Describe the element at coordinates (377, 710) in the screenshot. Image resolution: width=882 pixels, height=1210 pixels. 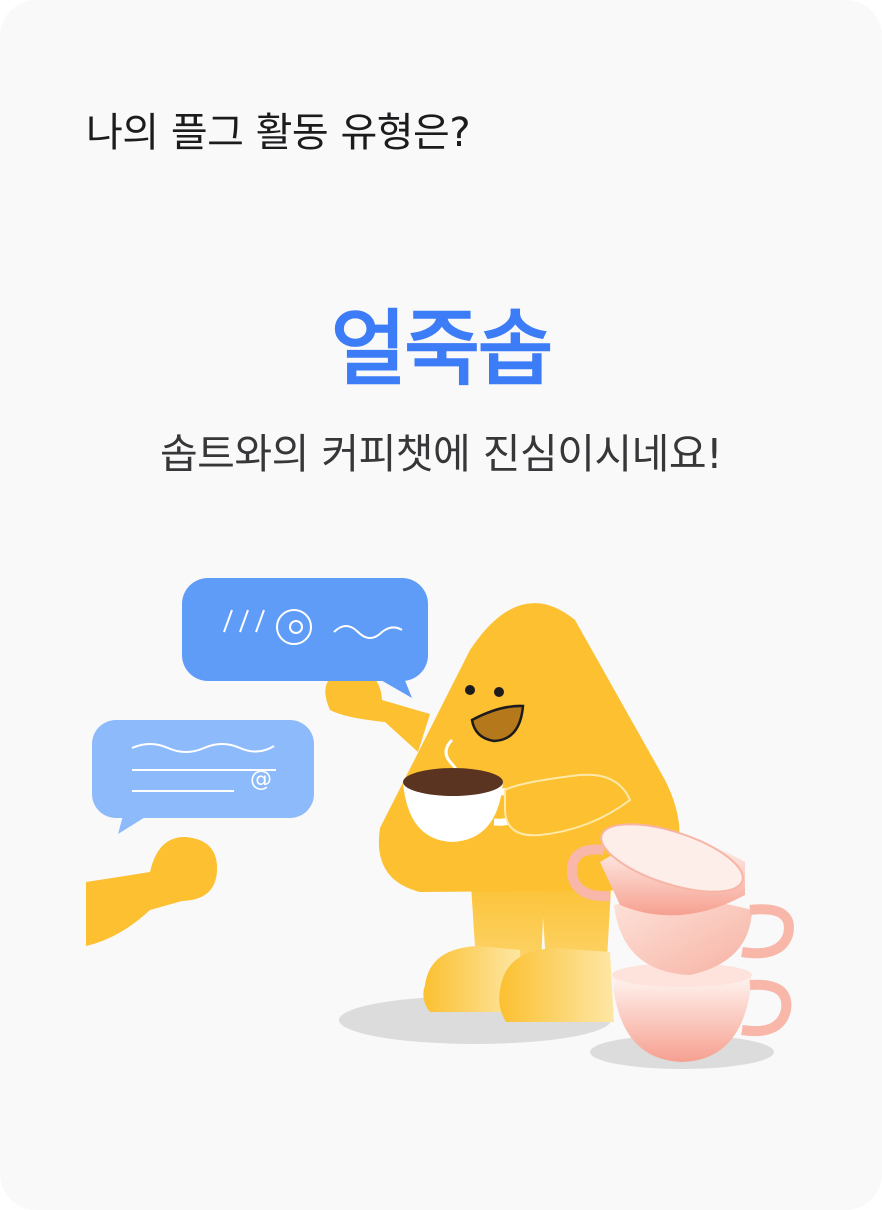
I see `character-raised-arm` at that location.